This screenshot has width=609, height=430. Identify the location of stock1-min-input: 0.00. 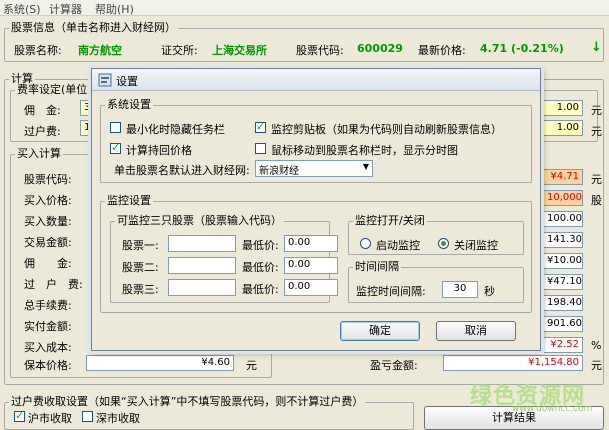
(311, 243).